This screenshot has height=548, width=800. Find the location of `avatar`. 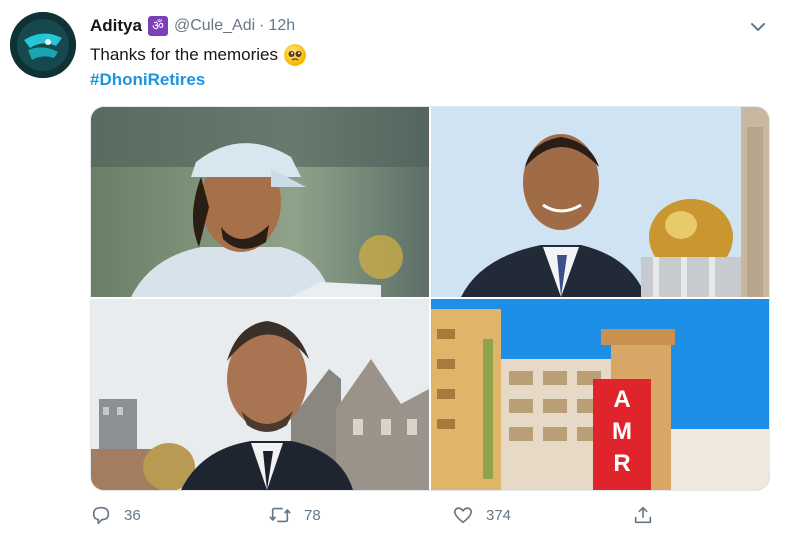

avatar is located at coordinates (43, 45).